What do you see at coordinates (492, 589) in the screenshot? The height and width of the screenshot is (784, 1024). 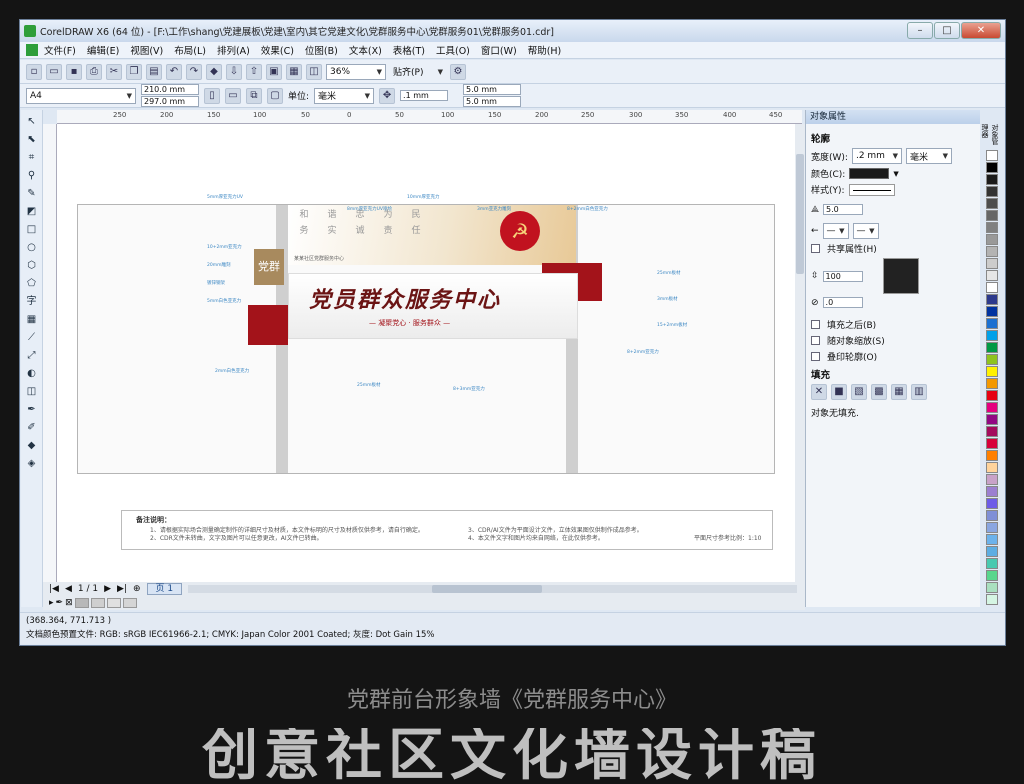 I see `horizontal-scrollbar` at bounding box center [492, 589].